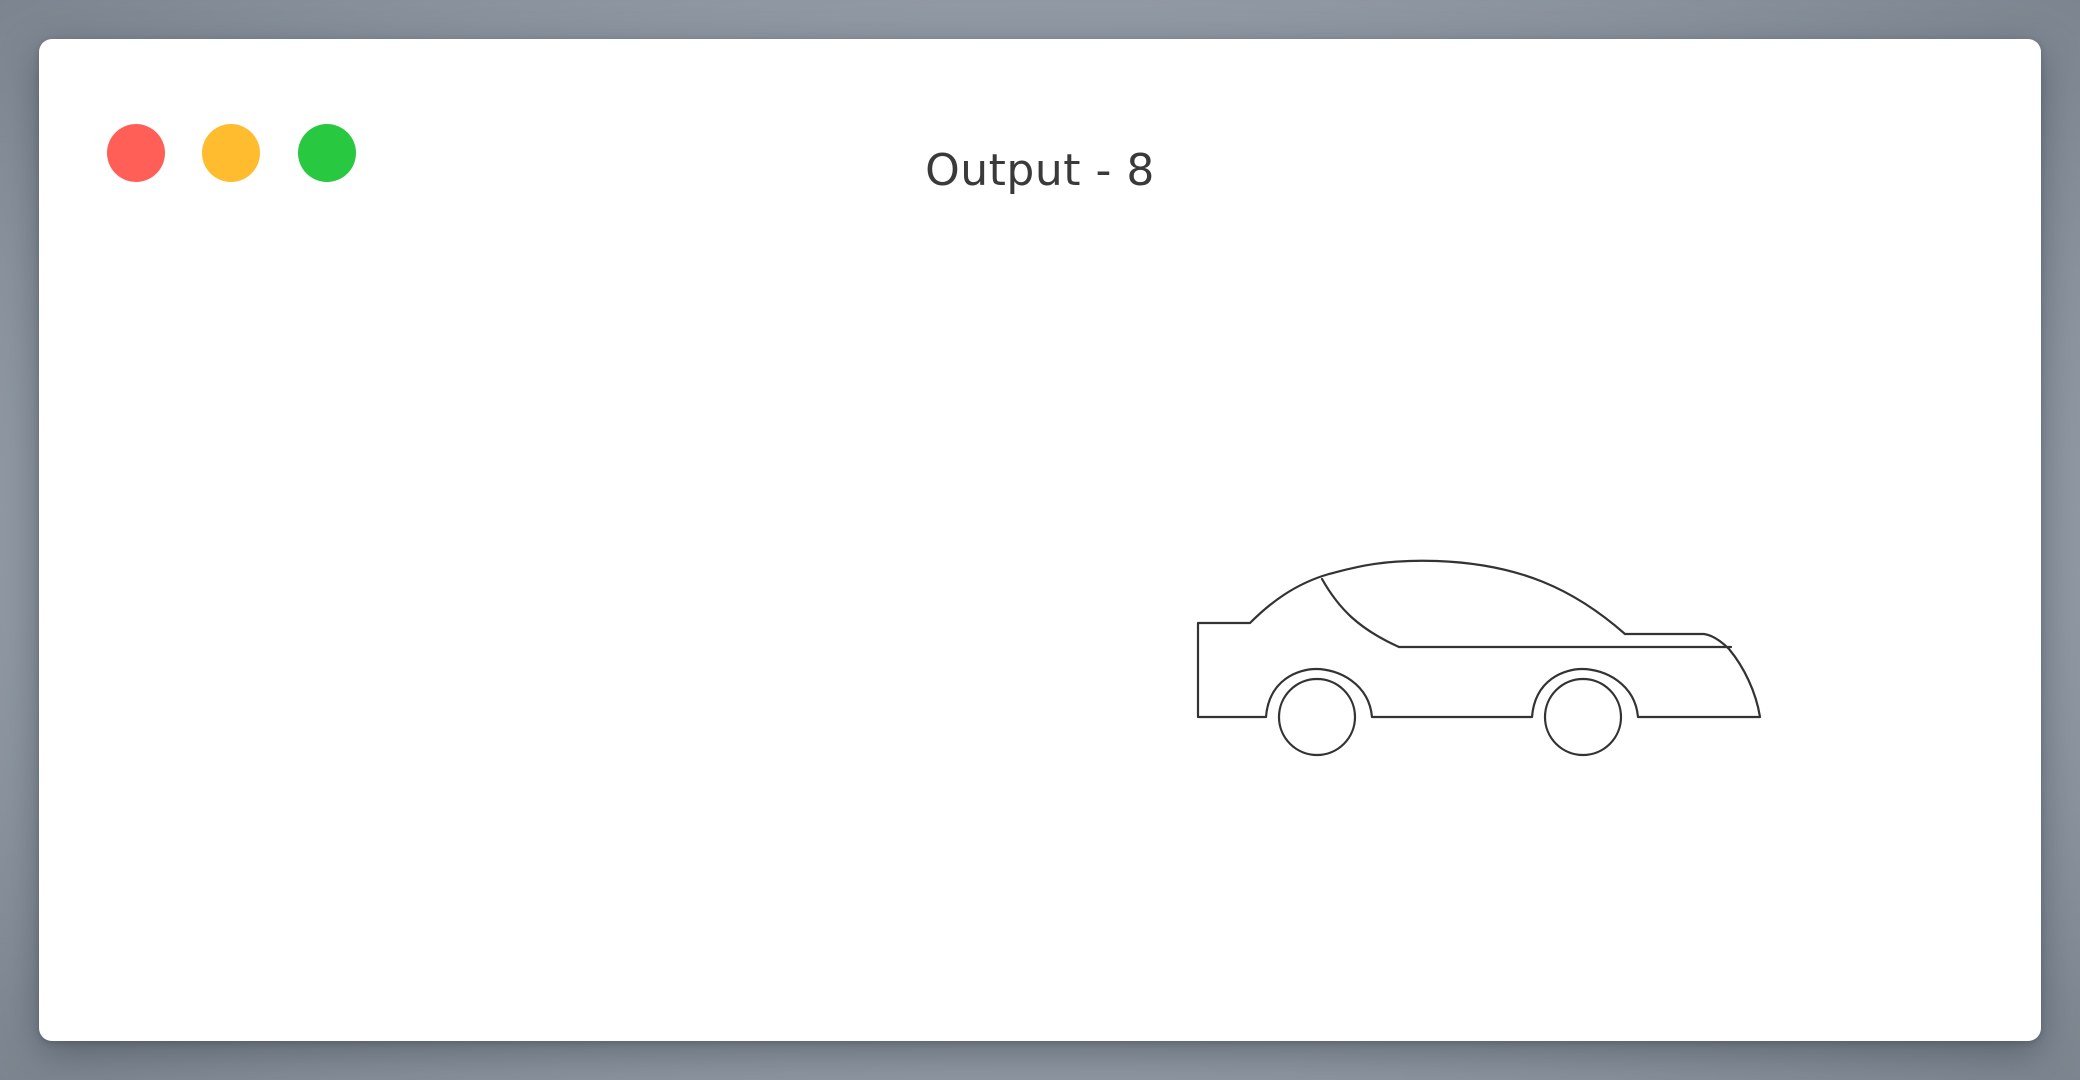 Image resolution: width=2080 pixels, height=1080 pixels. I want to click on front-wheel, so click(1583, 717).